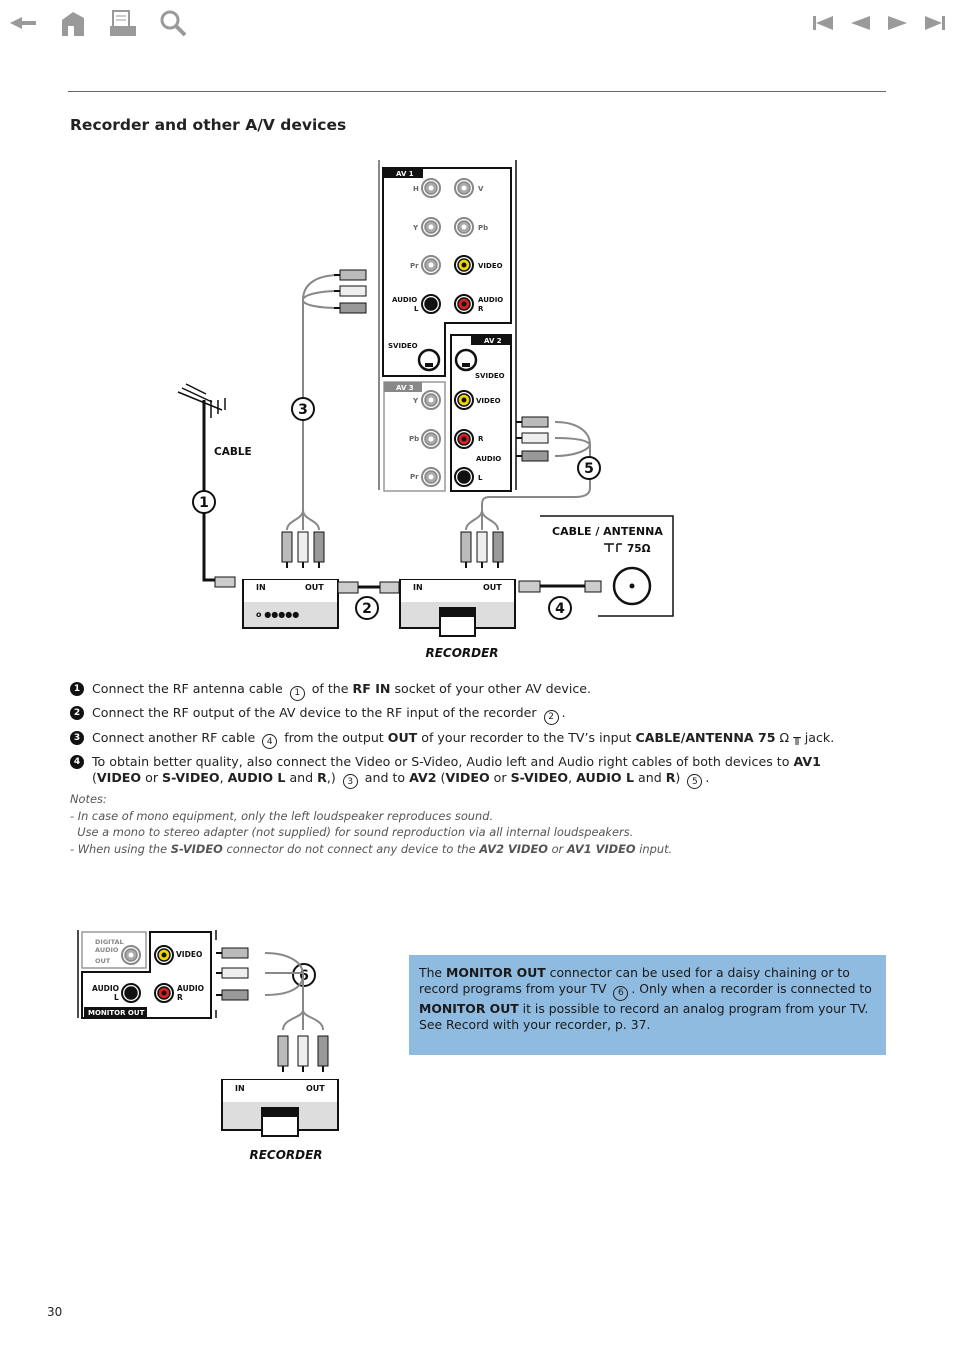  Describe the element at coordinates (432, 972) in the screenshot. I see `text: The` at that location.